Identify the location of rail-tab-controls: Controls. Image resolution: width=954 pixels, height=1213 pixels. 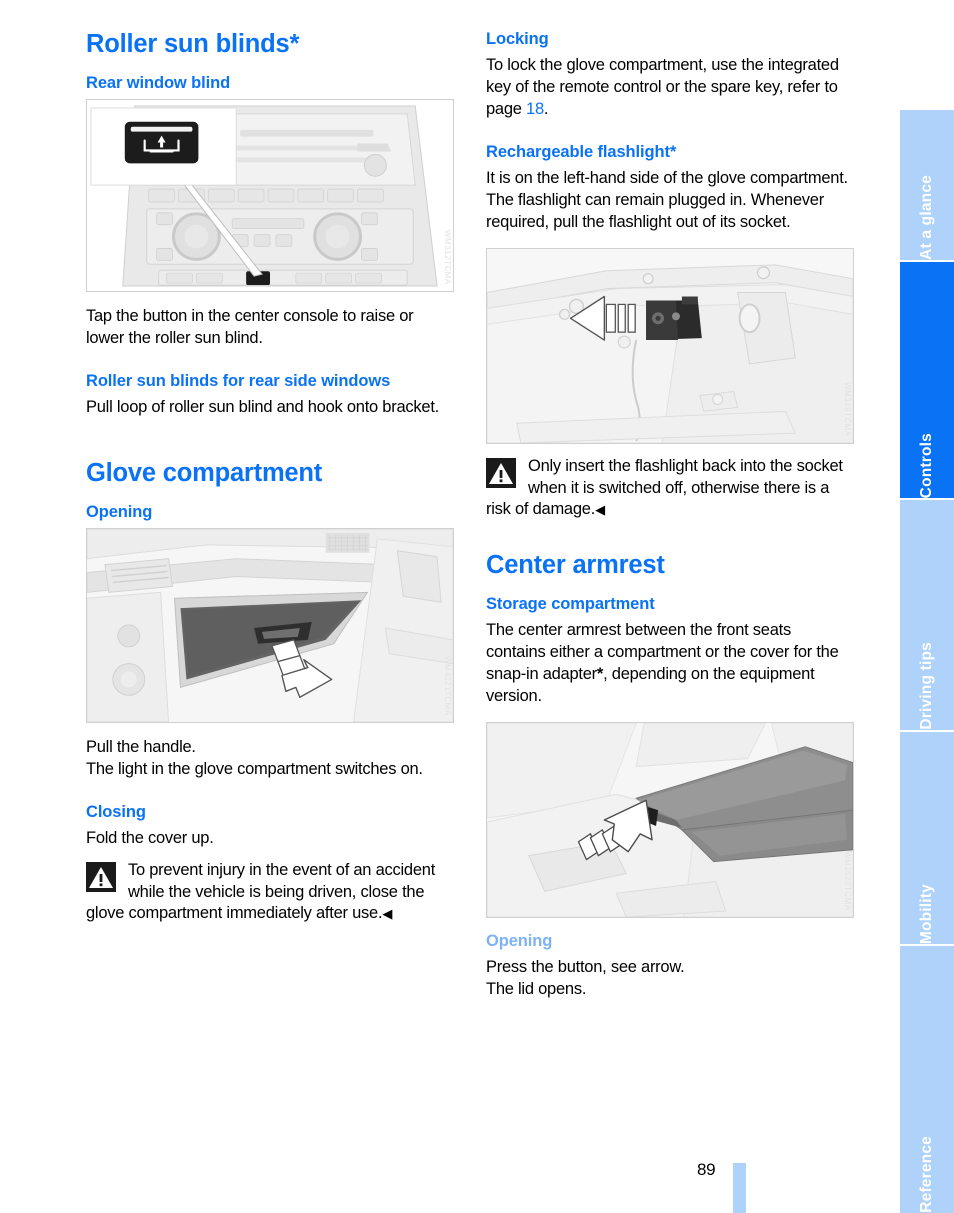
(927, 380).